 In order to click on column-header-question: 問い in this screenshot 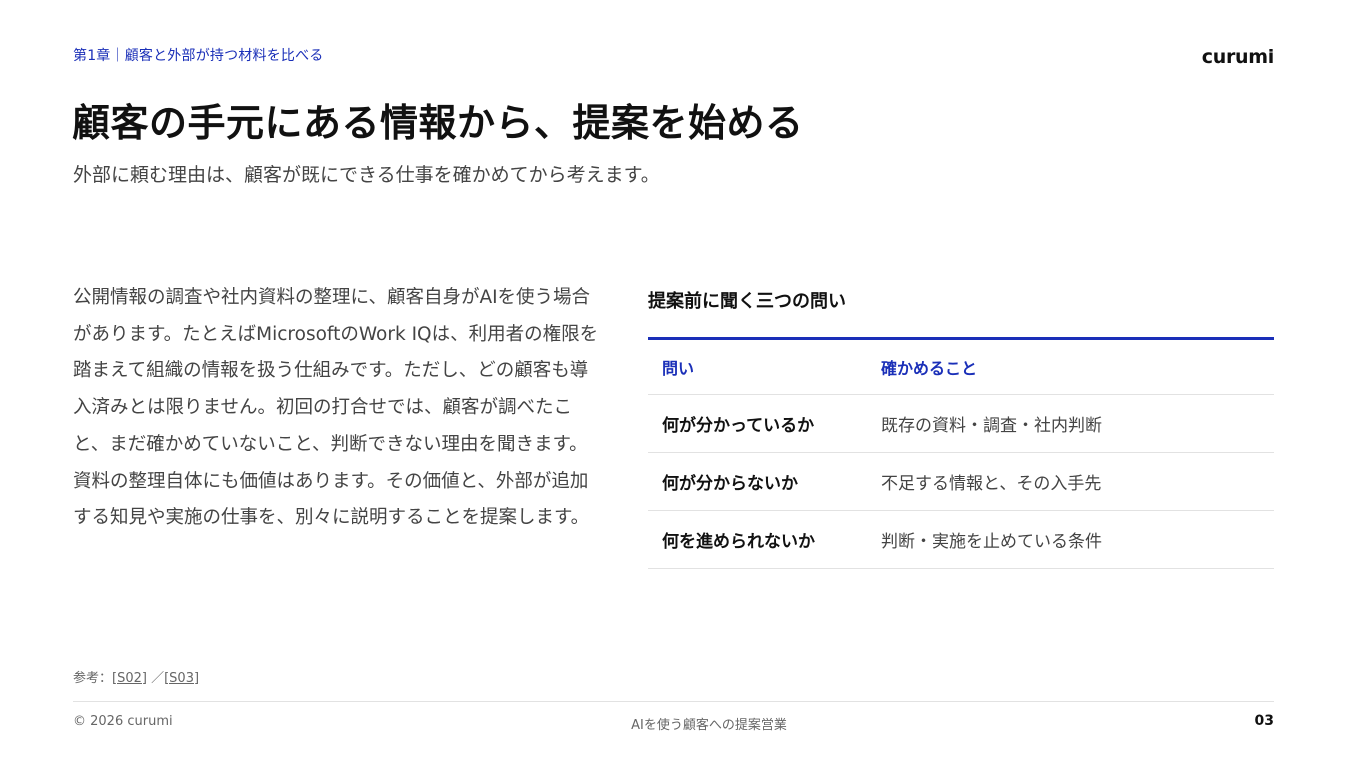, I will do `click(757, 366)`.